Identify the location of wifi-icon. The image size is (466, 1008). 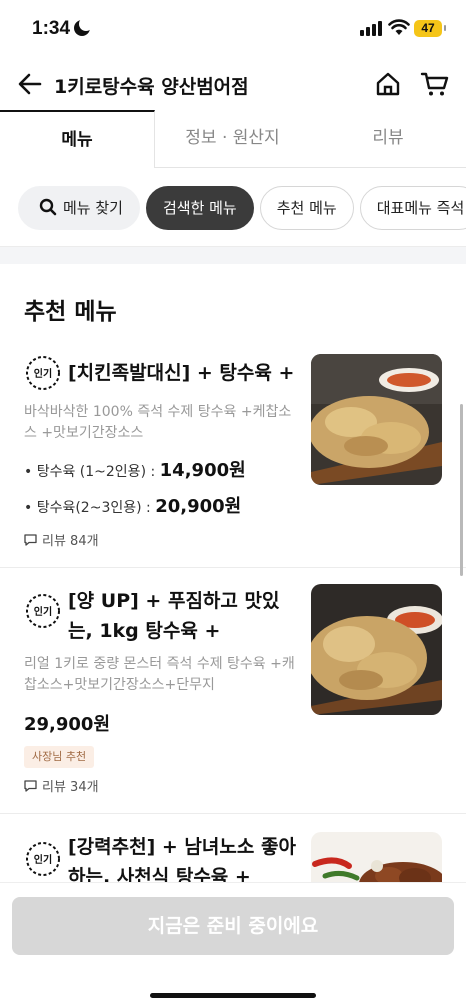
(399, 27).